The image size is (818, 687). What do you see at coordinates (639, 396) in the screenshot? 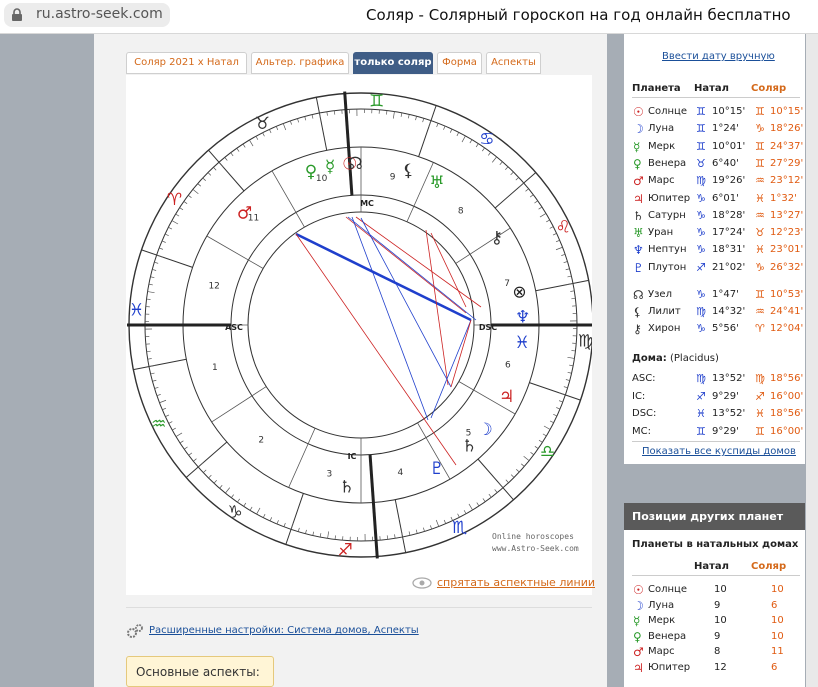
I see `house-name: IC:` at bounding box center [639, 396].